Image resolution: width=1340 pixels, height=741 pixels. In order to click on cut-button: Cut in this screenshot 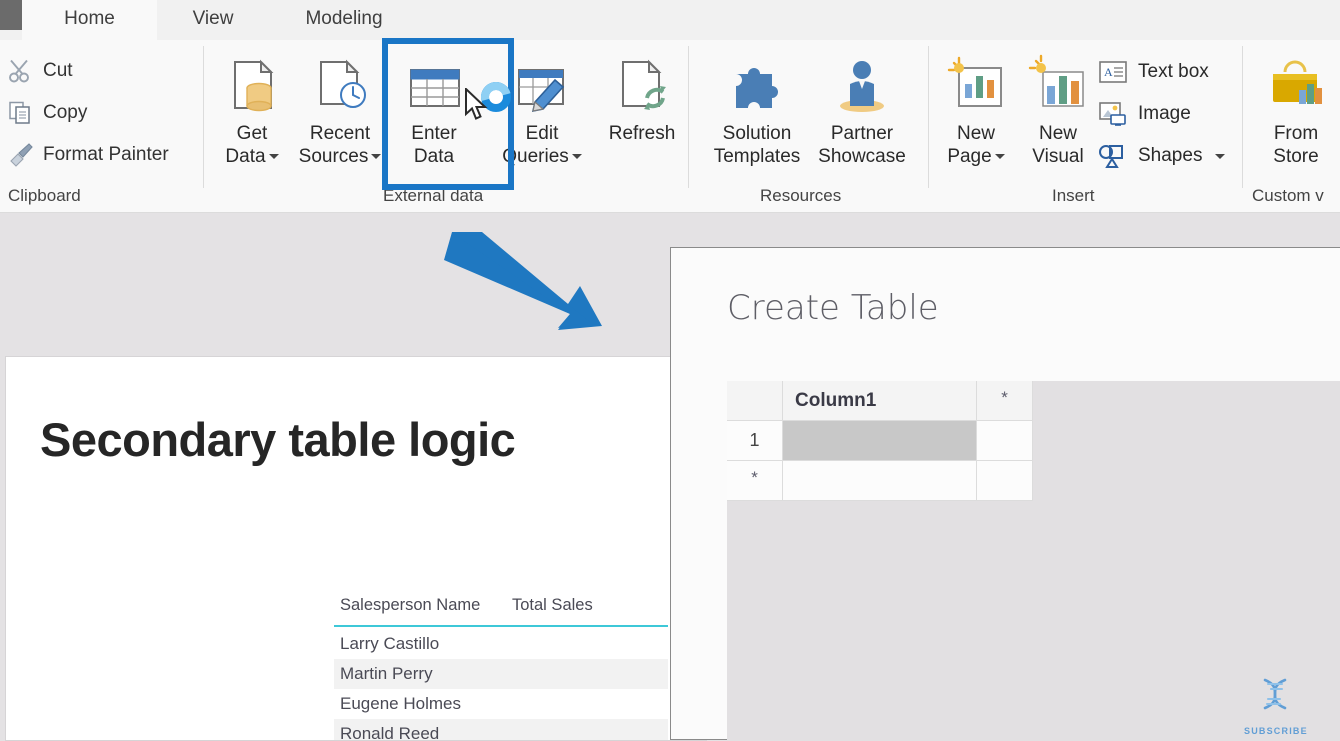, I will do `click(40, 71)`.